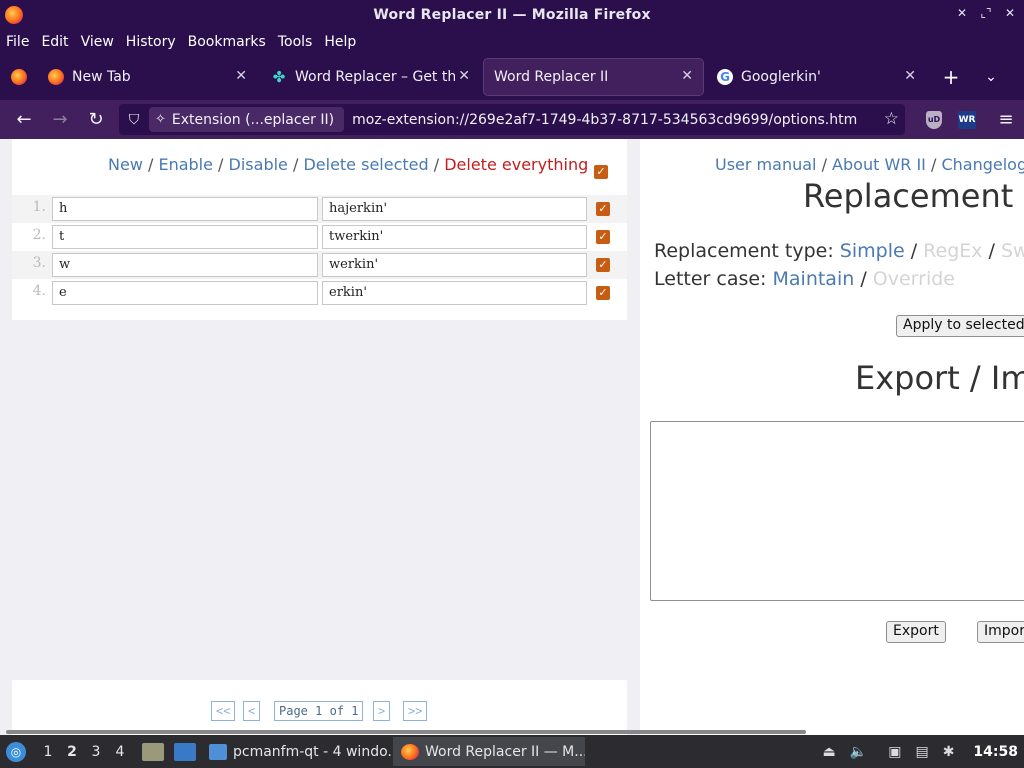 The image size is (1024, 768). I want to click on panel-divider, so click(635, 437).